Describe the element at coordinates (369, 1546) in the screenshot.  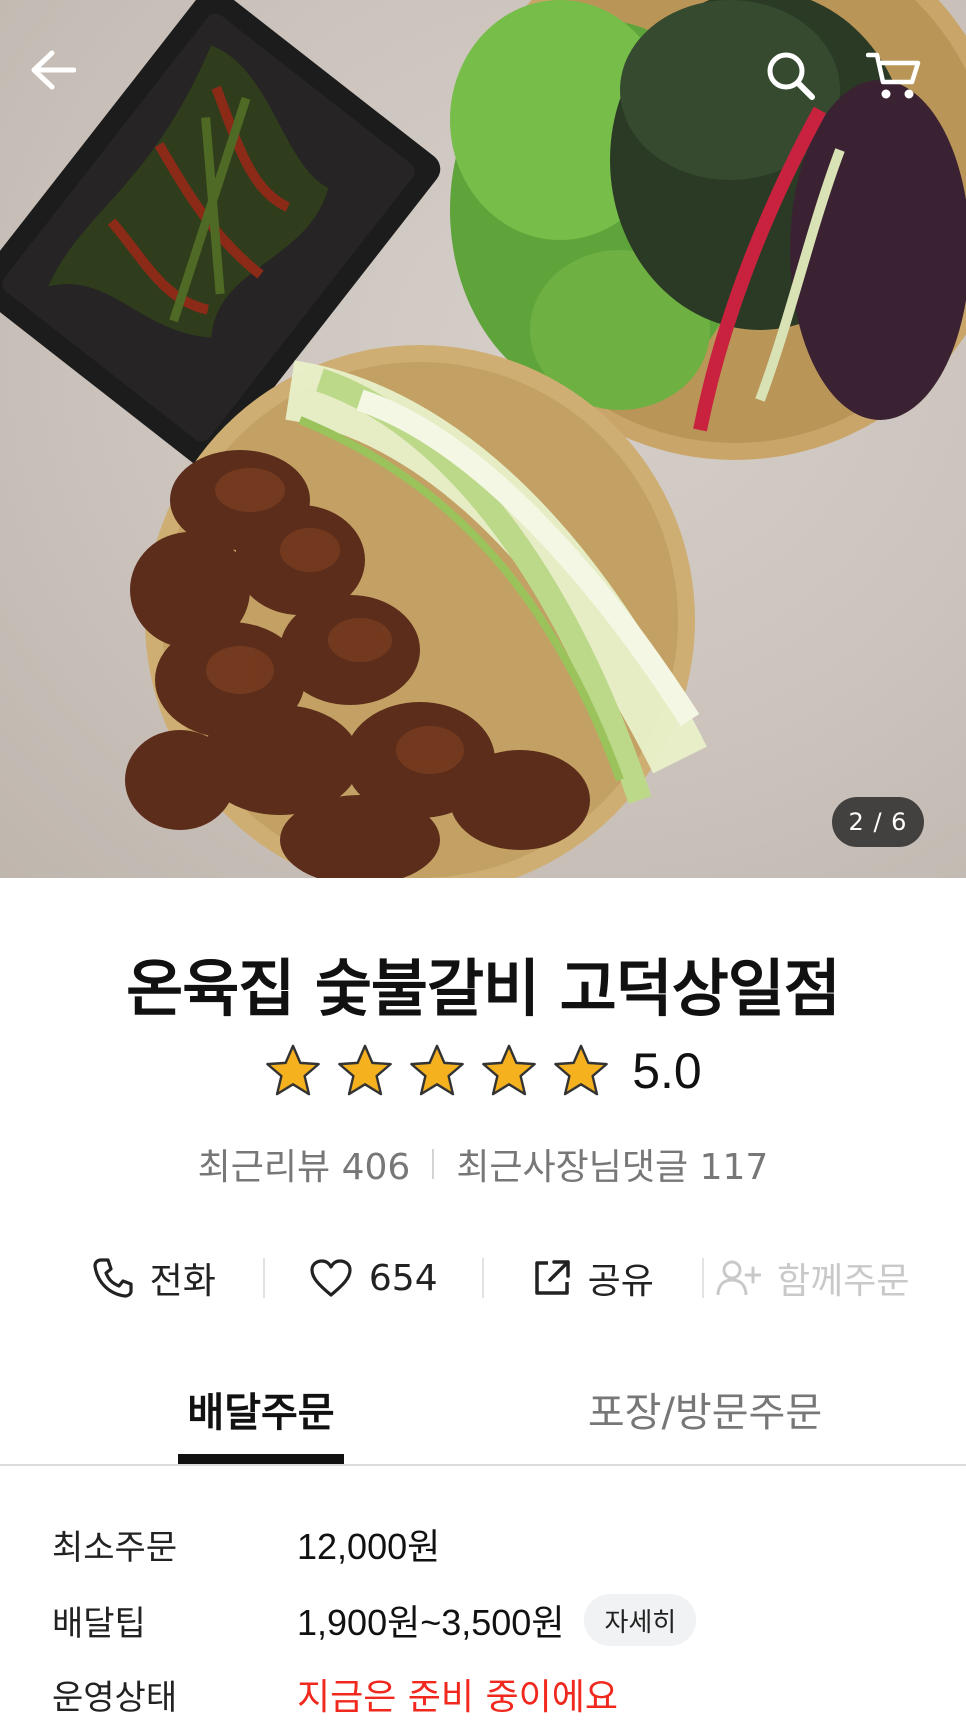
I see `min-order-value: 12,000원` at that location.